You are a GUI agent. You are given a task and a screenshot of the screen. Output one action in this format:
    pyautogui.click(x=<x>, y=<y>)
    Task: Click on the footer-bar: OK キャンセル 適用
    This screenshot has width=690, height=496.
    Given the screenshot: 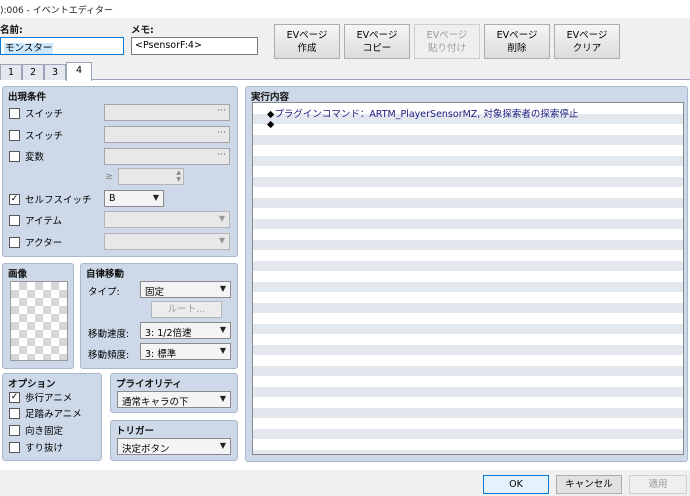 What is the action you would take?
    pyautogui.click(x=345, y=483)
    